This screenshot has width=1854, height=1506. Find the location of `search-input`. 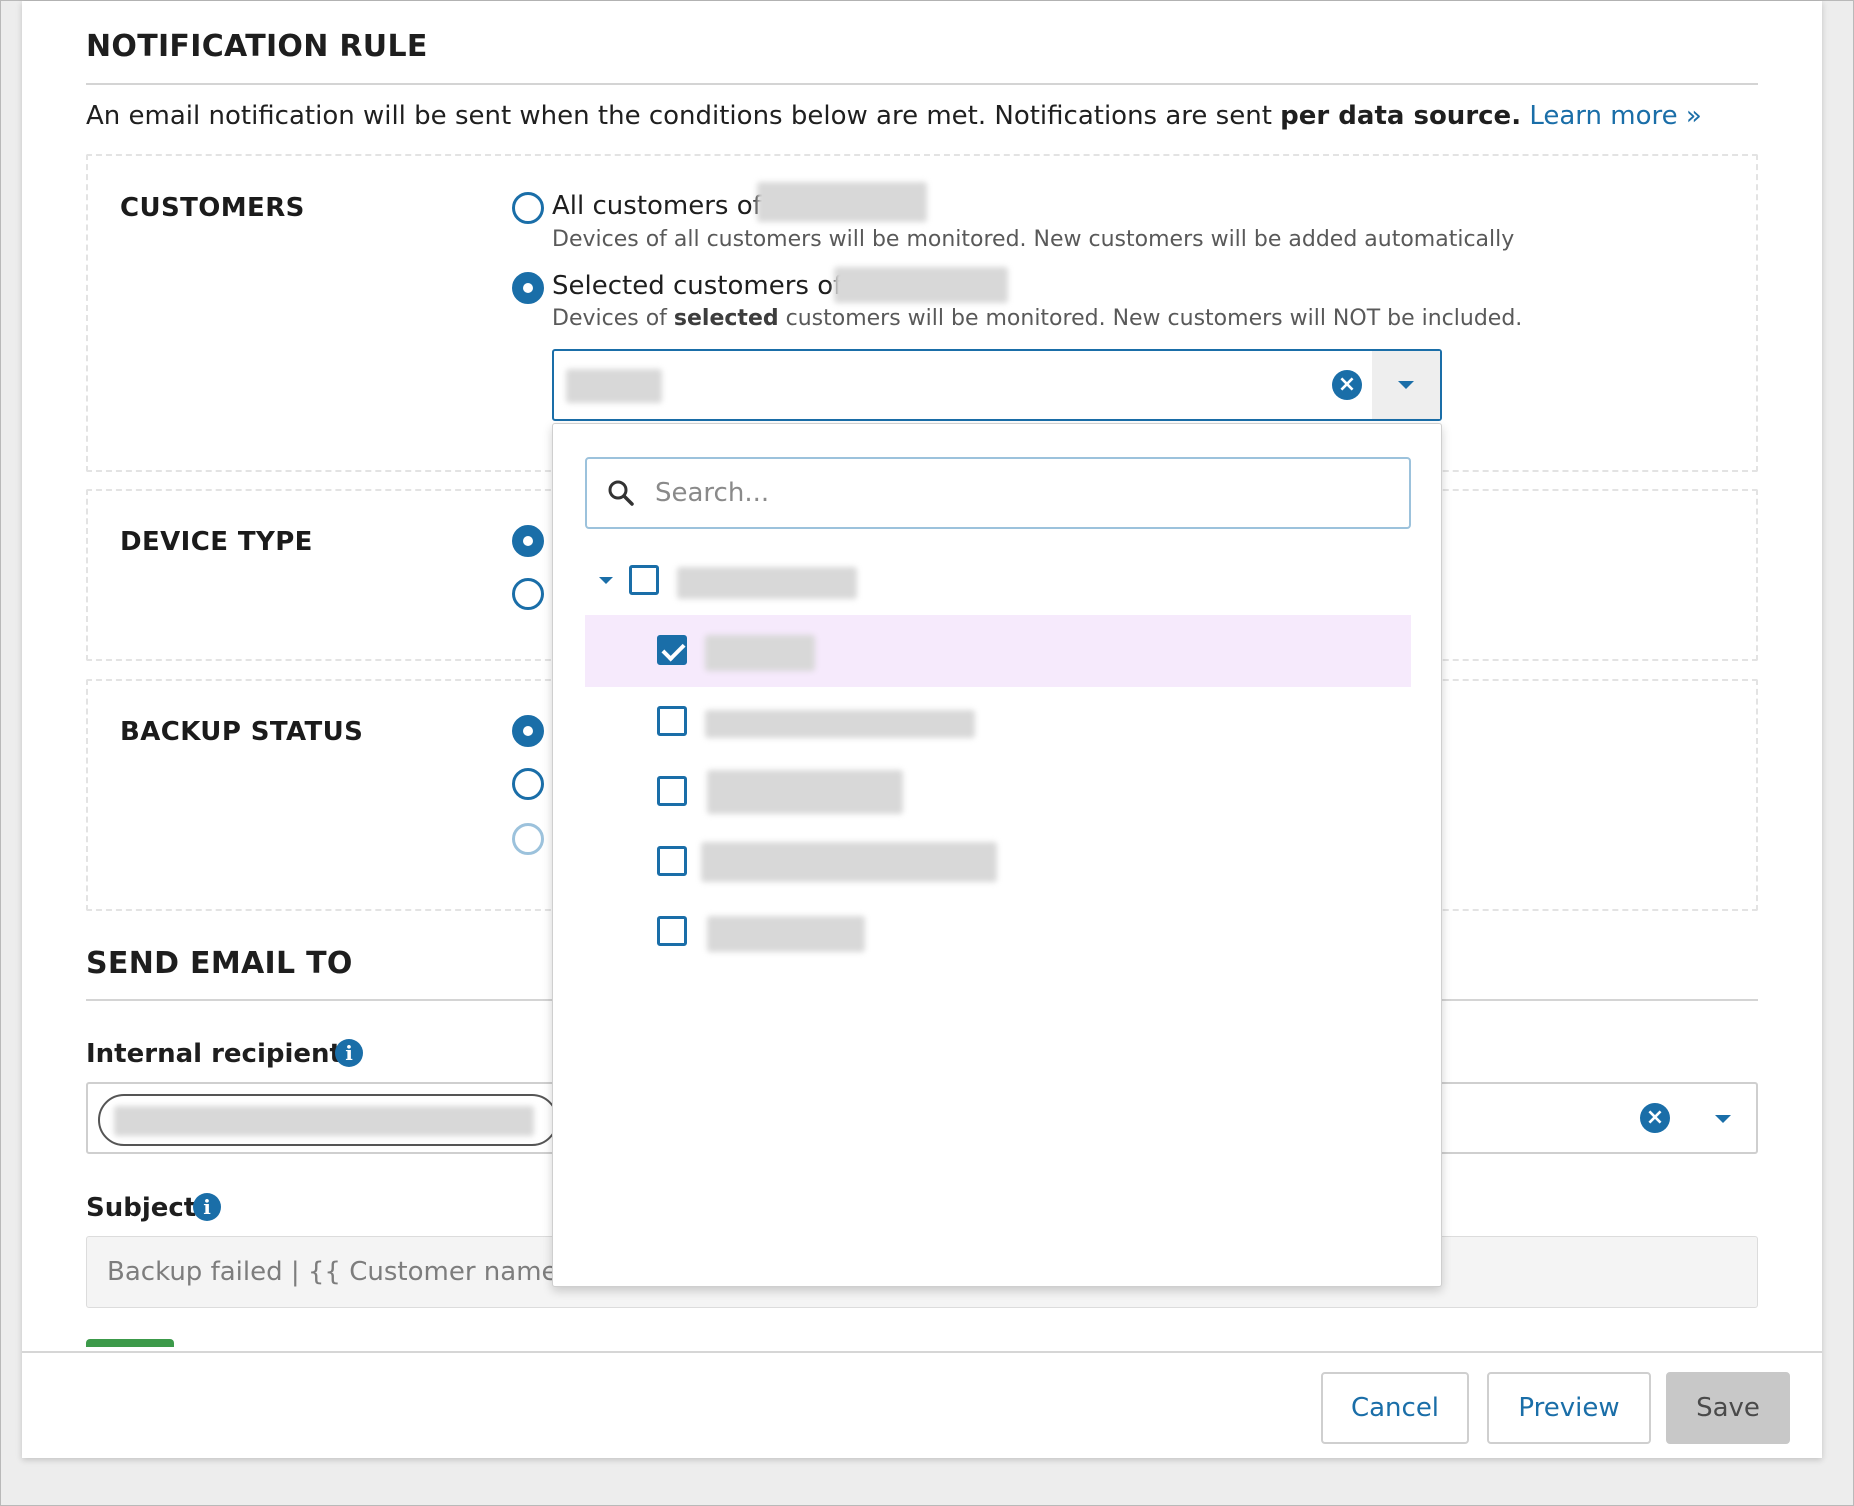

search-input is located at coordinates (1013, 493).